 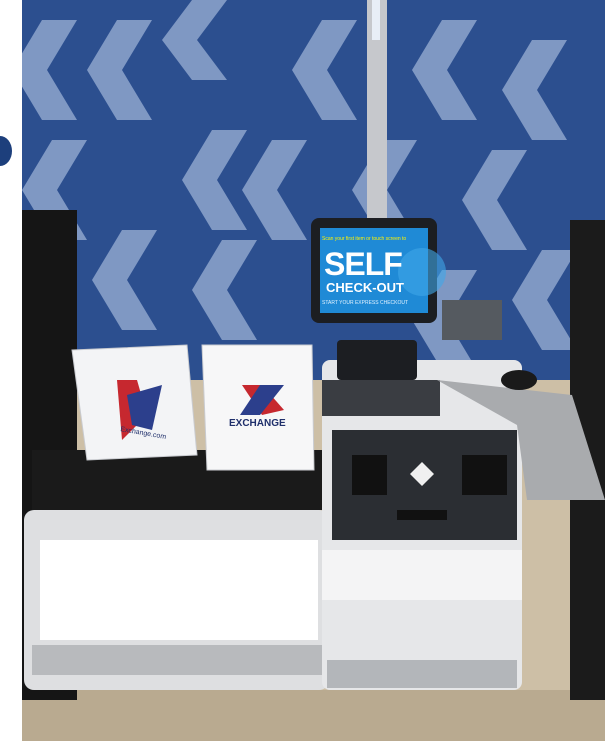 I want to click on page-edge-bullet, so click(x=6, y=151).